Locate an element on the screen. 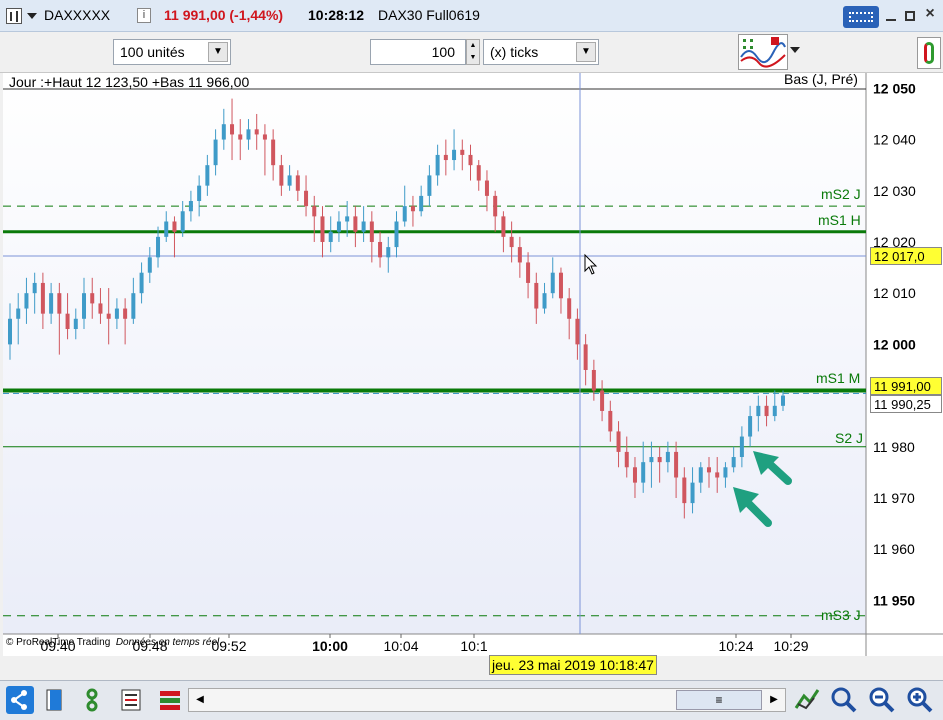 Image resolution: width=943 pixels, height=720 pixels. x-tick-label: 10:29 is located at coordinates (790, 646).